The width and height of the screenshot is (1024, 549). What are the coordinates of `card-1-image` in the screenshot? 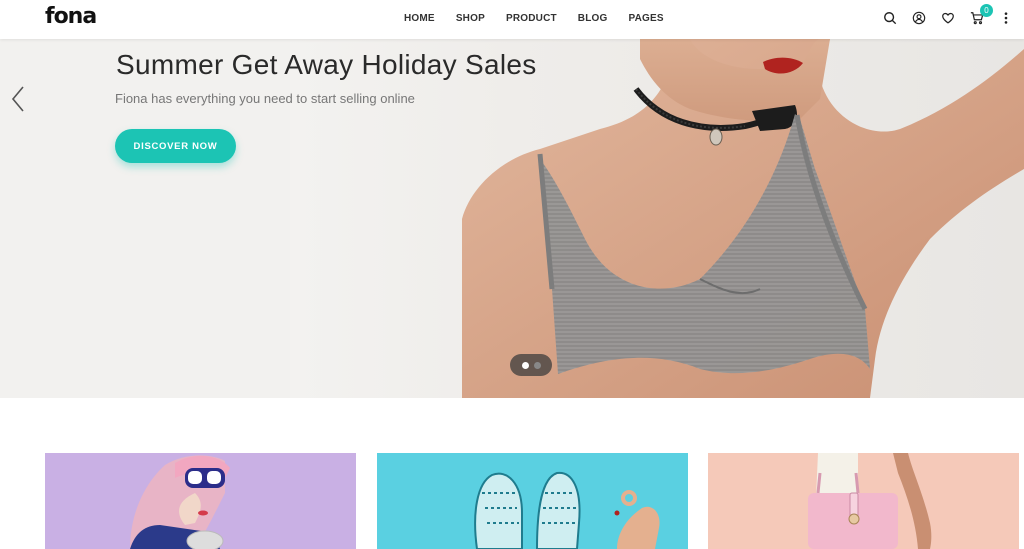 It's located at (200, 501).